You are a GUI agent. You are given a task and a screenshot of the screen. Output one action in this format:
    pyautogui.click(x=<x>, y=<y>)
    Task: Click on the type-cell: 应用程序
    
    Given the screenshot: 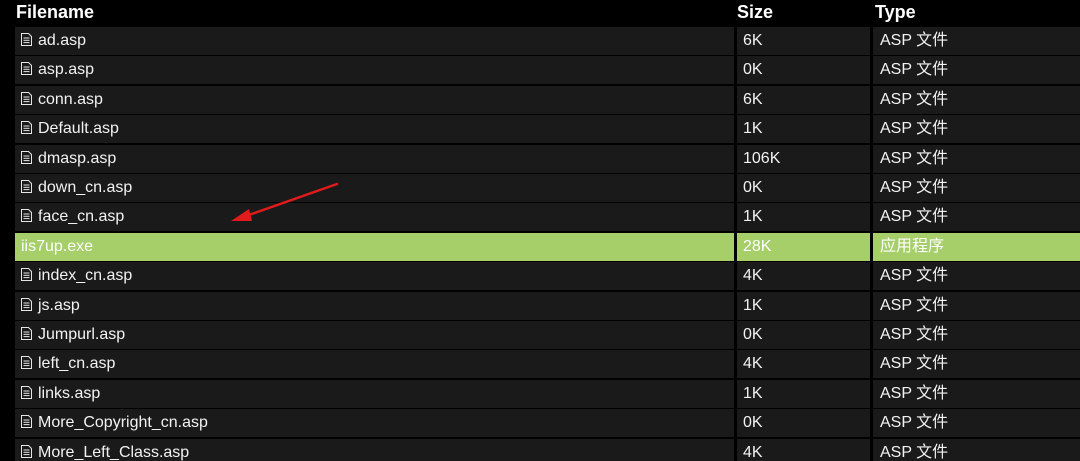 What is the action you would take?
    pyautogui.click(x=976, y=246)
    